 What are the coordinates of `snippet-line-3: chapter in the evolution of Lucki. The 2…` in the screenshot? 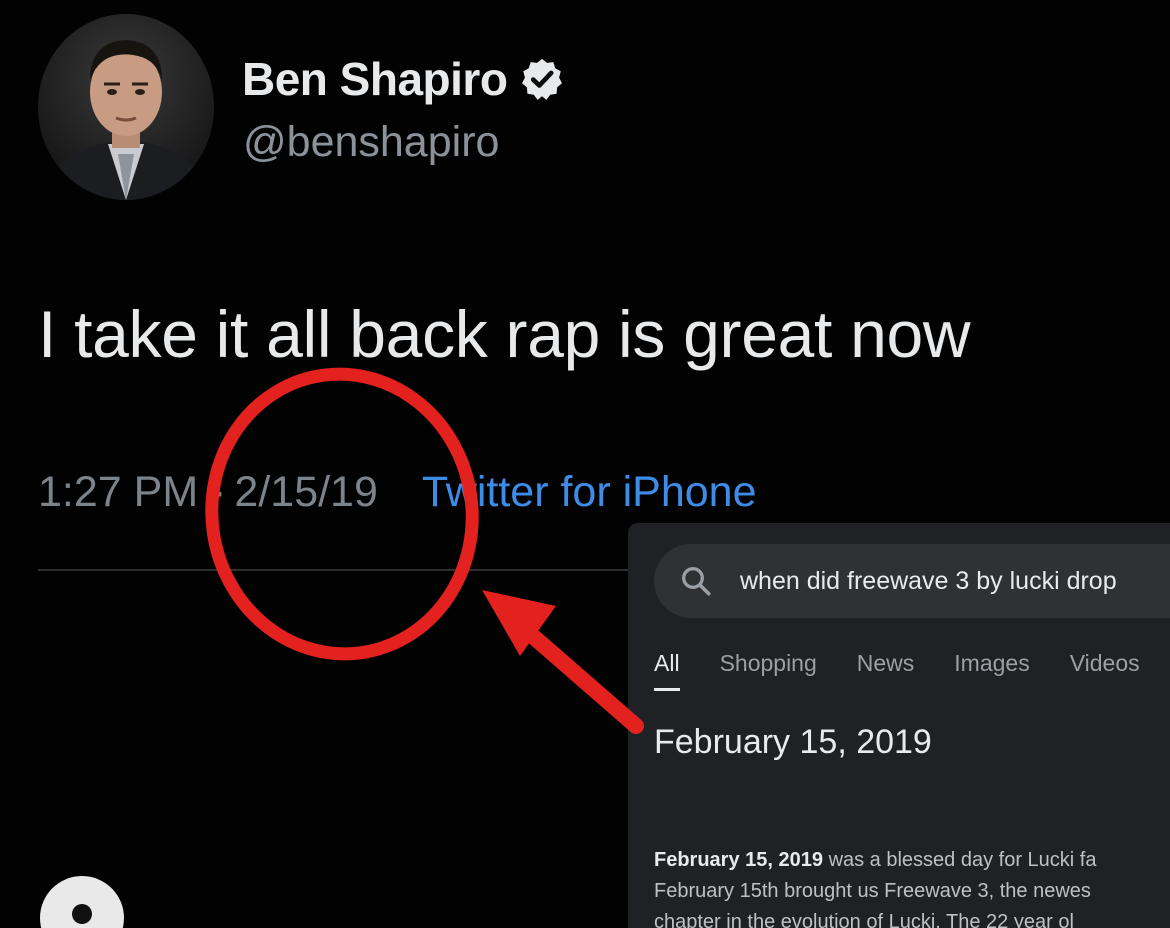 It's located at (864, 919).